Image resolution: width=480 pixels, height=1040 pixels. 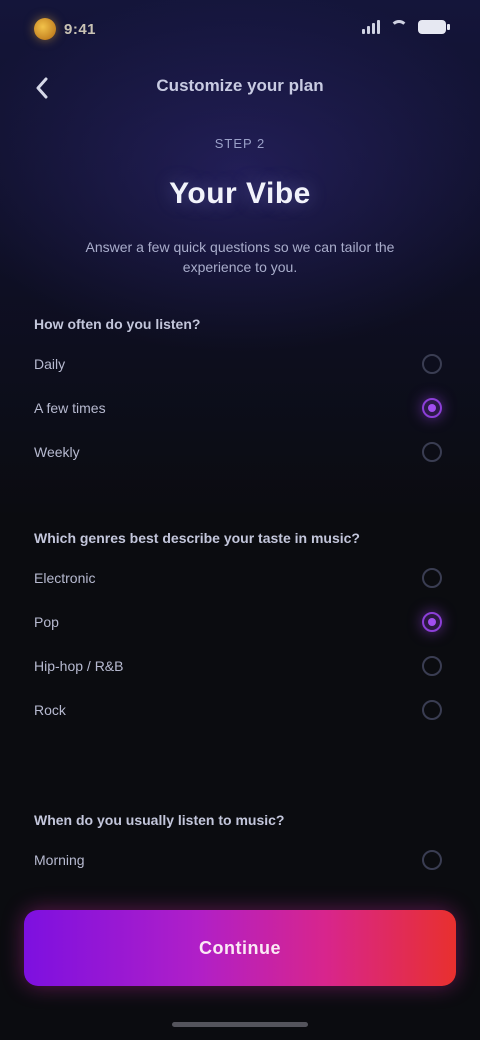 I want to click on status-bar: 9:41, so click(x=240, y=29).